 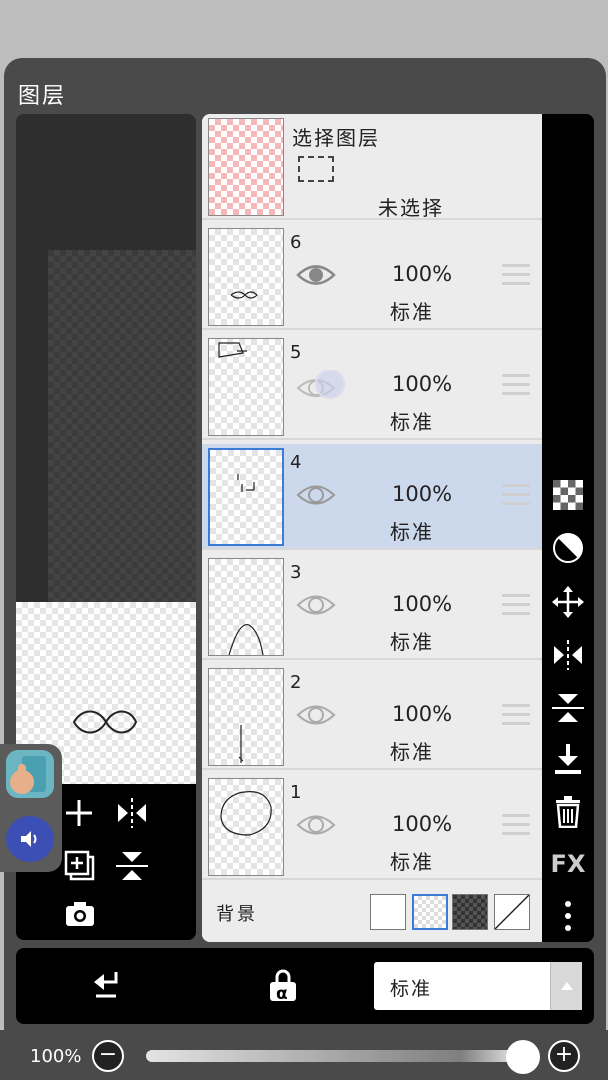 What do you see at coordinates (296, 352) in the screenshot?
I see `layer-number: 5` at bounding box center [296, 352].